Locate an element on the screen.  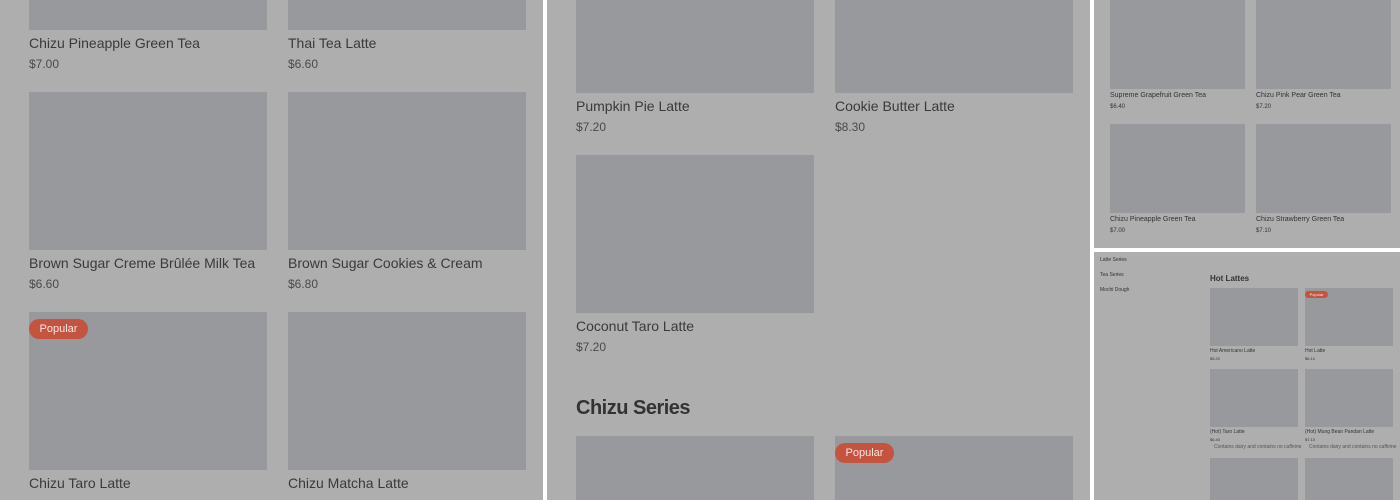
product-price: $6.10 is located at coordinates (1310, 358).